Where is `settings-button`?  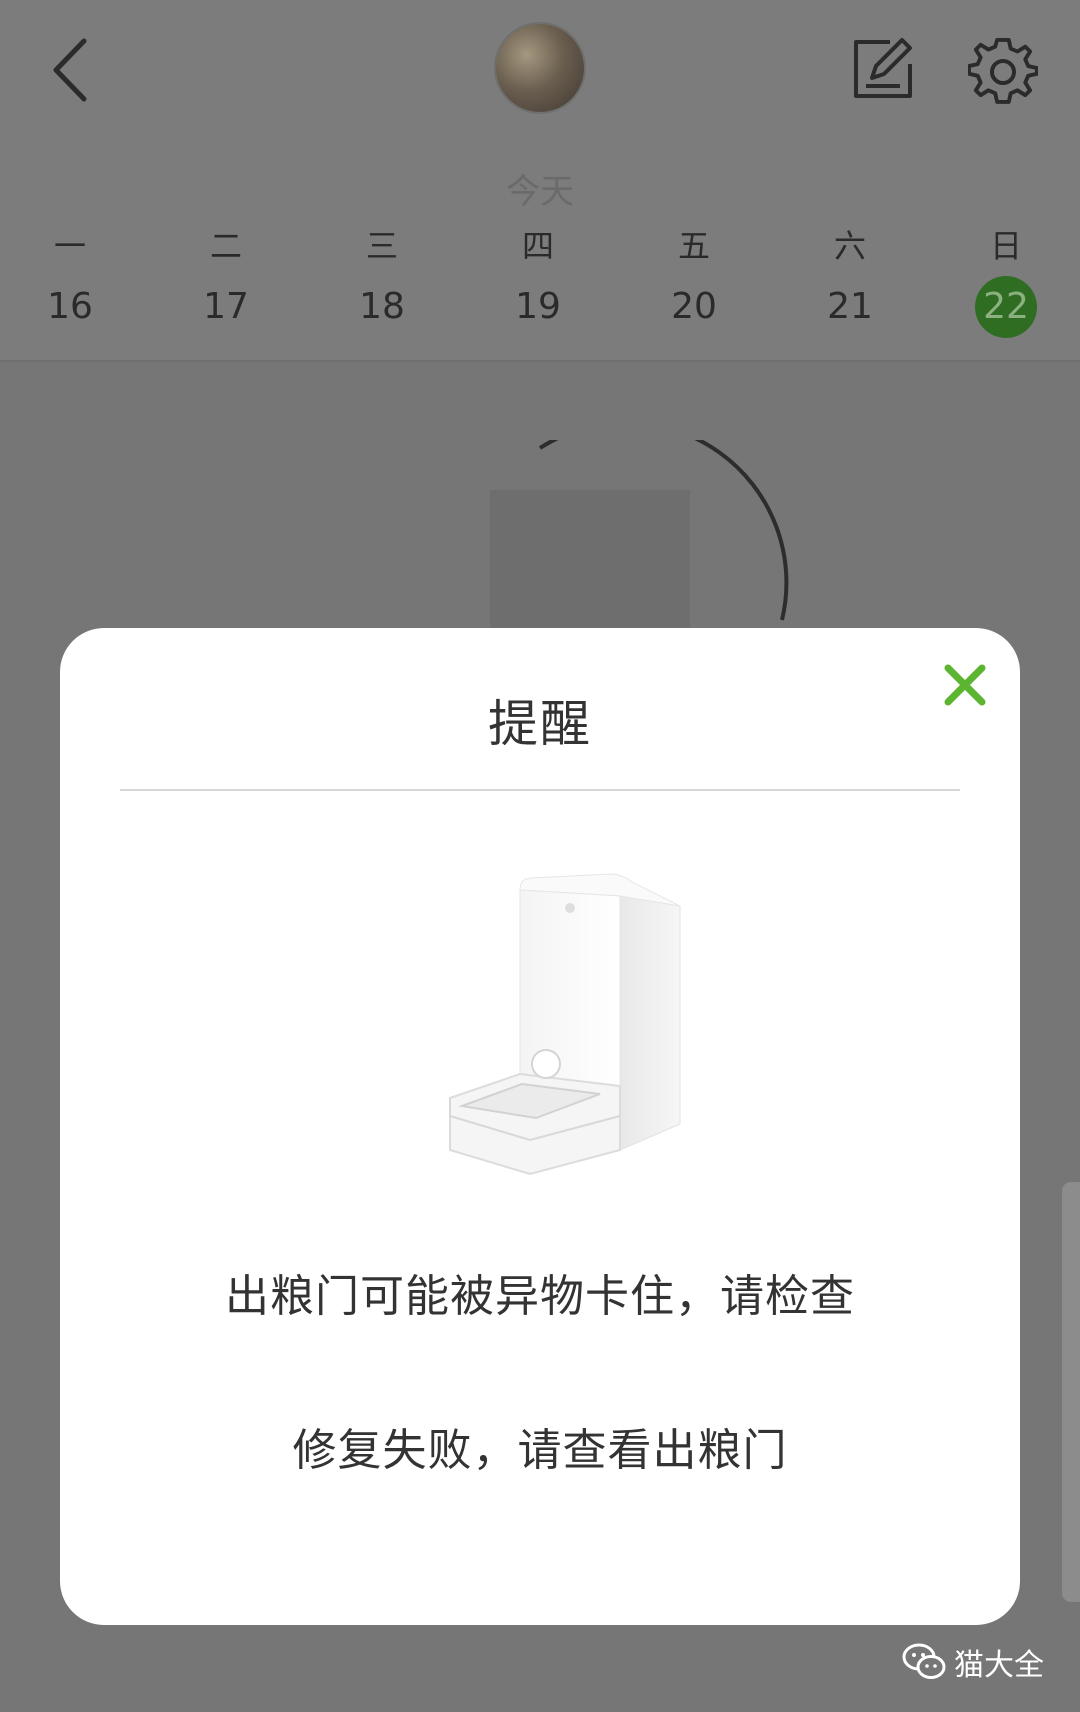
settings-button is located at coordinates (1003, 71).